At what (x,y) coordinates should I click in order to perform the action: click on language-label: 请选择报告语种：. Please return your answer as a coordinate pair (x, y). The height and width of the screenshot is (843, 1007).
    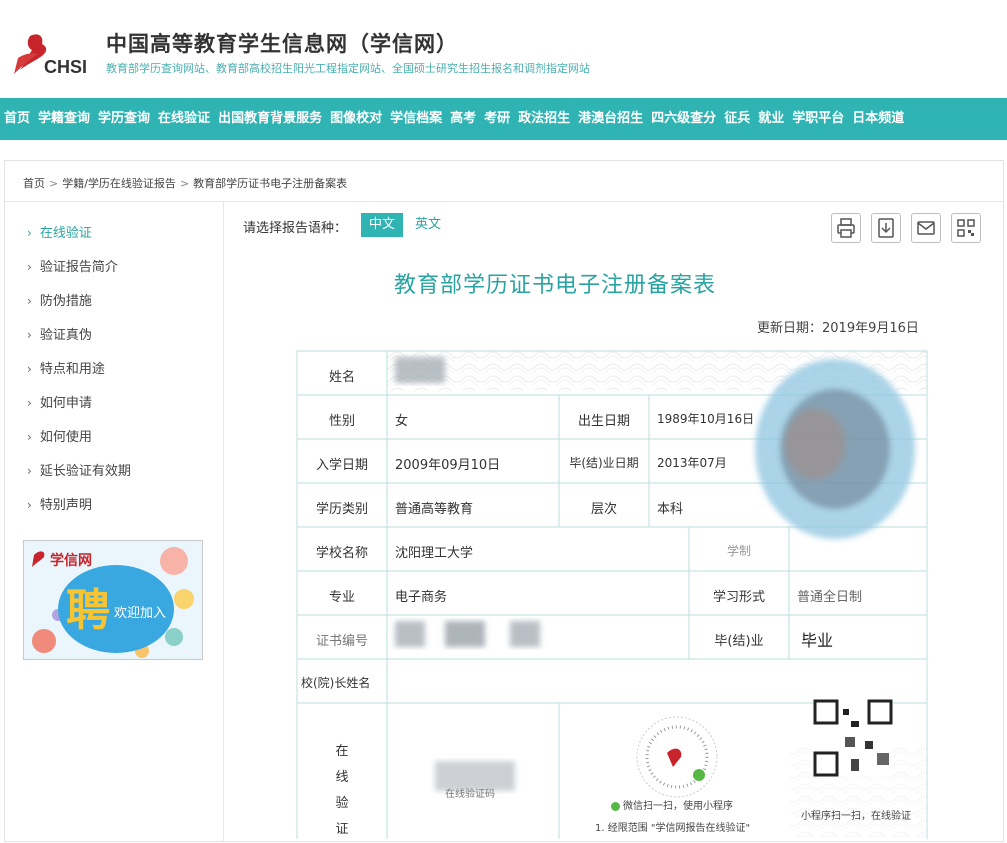
    Looking at the image, I should click on (295, 228).